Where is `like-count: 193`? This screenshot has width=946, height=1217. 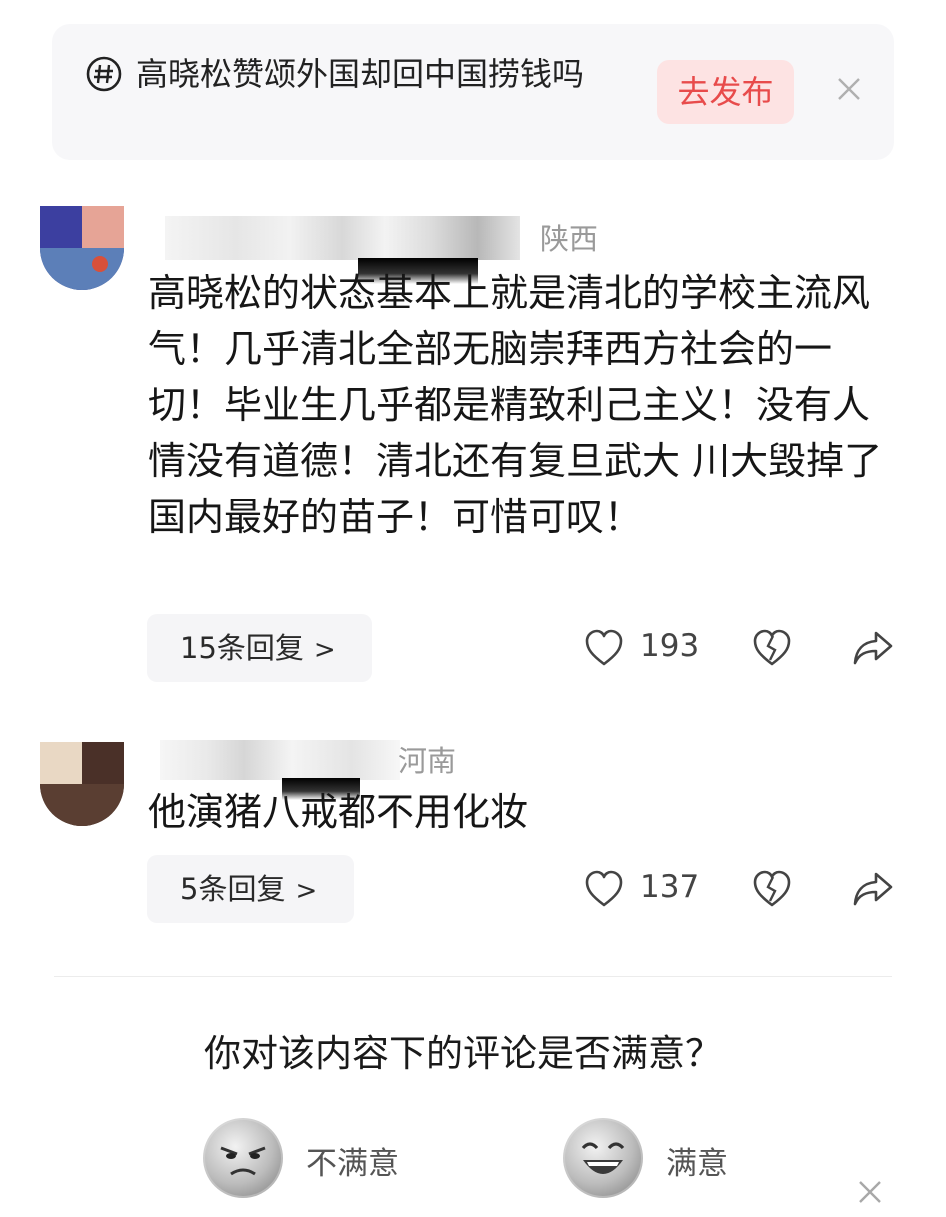 like-count: 193 is located at coordinates (670, 646).